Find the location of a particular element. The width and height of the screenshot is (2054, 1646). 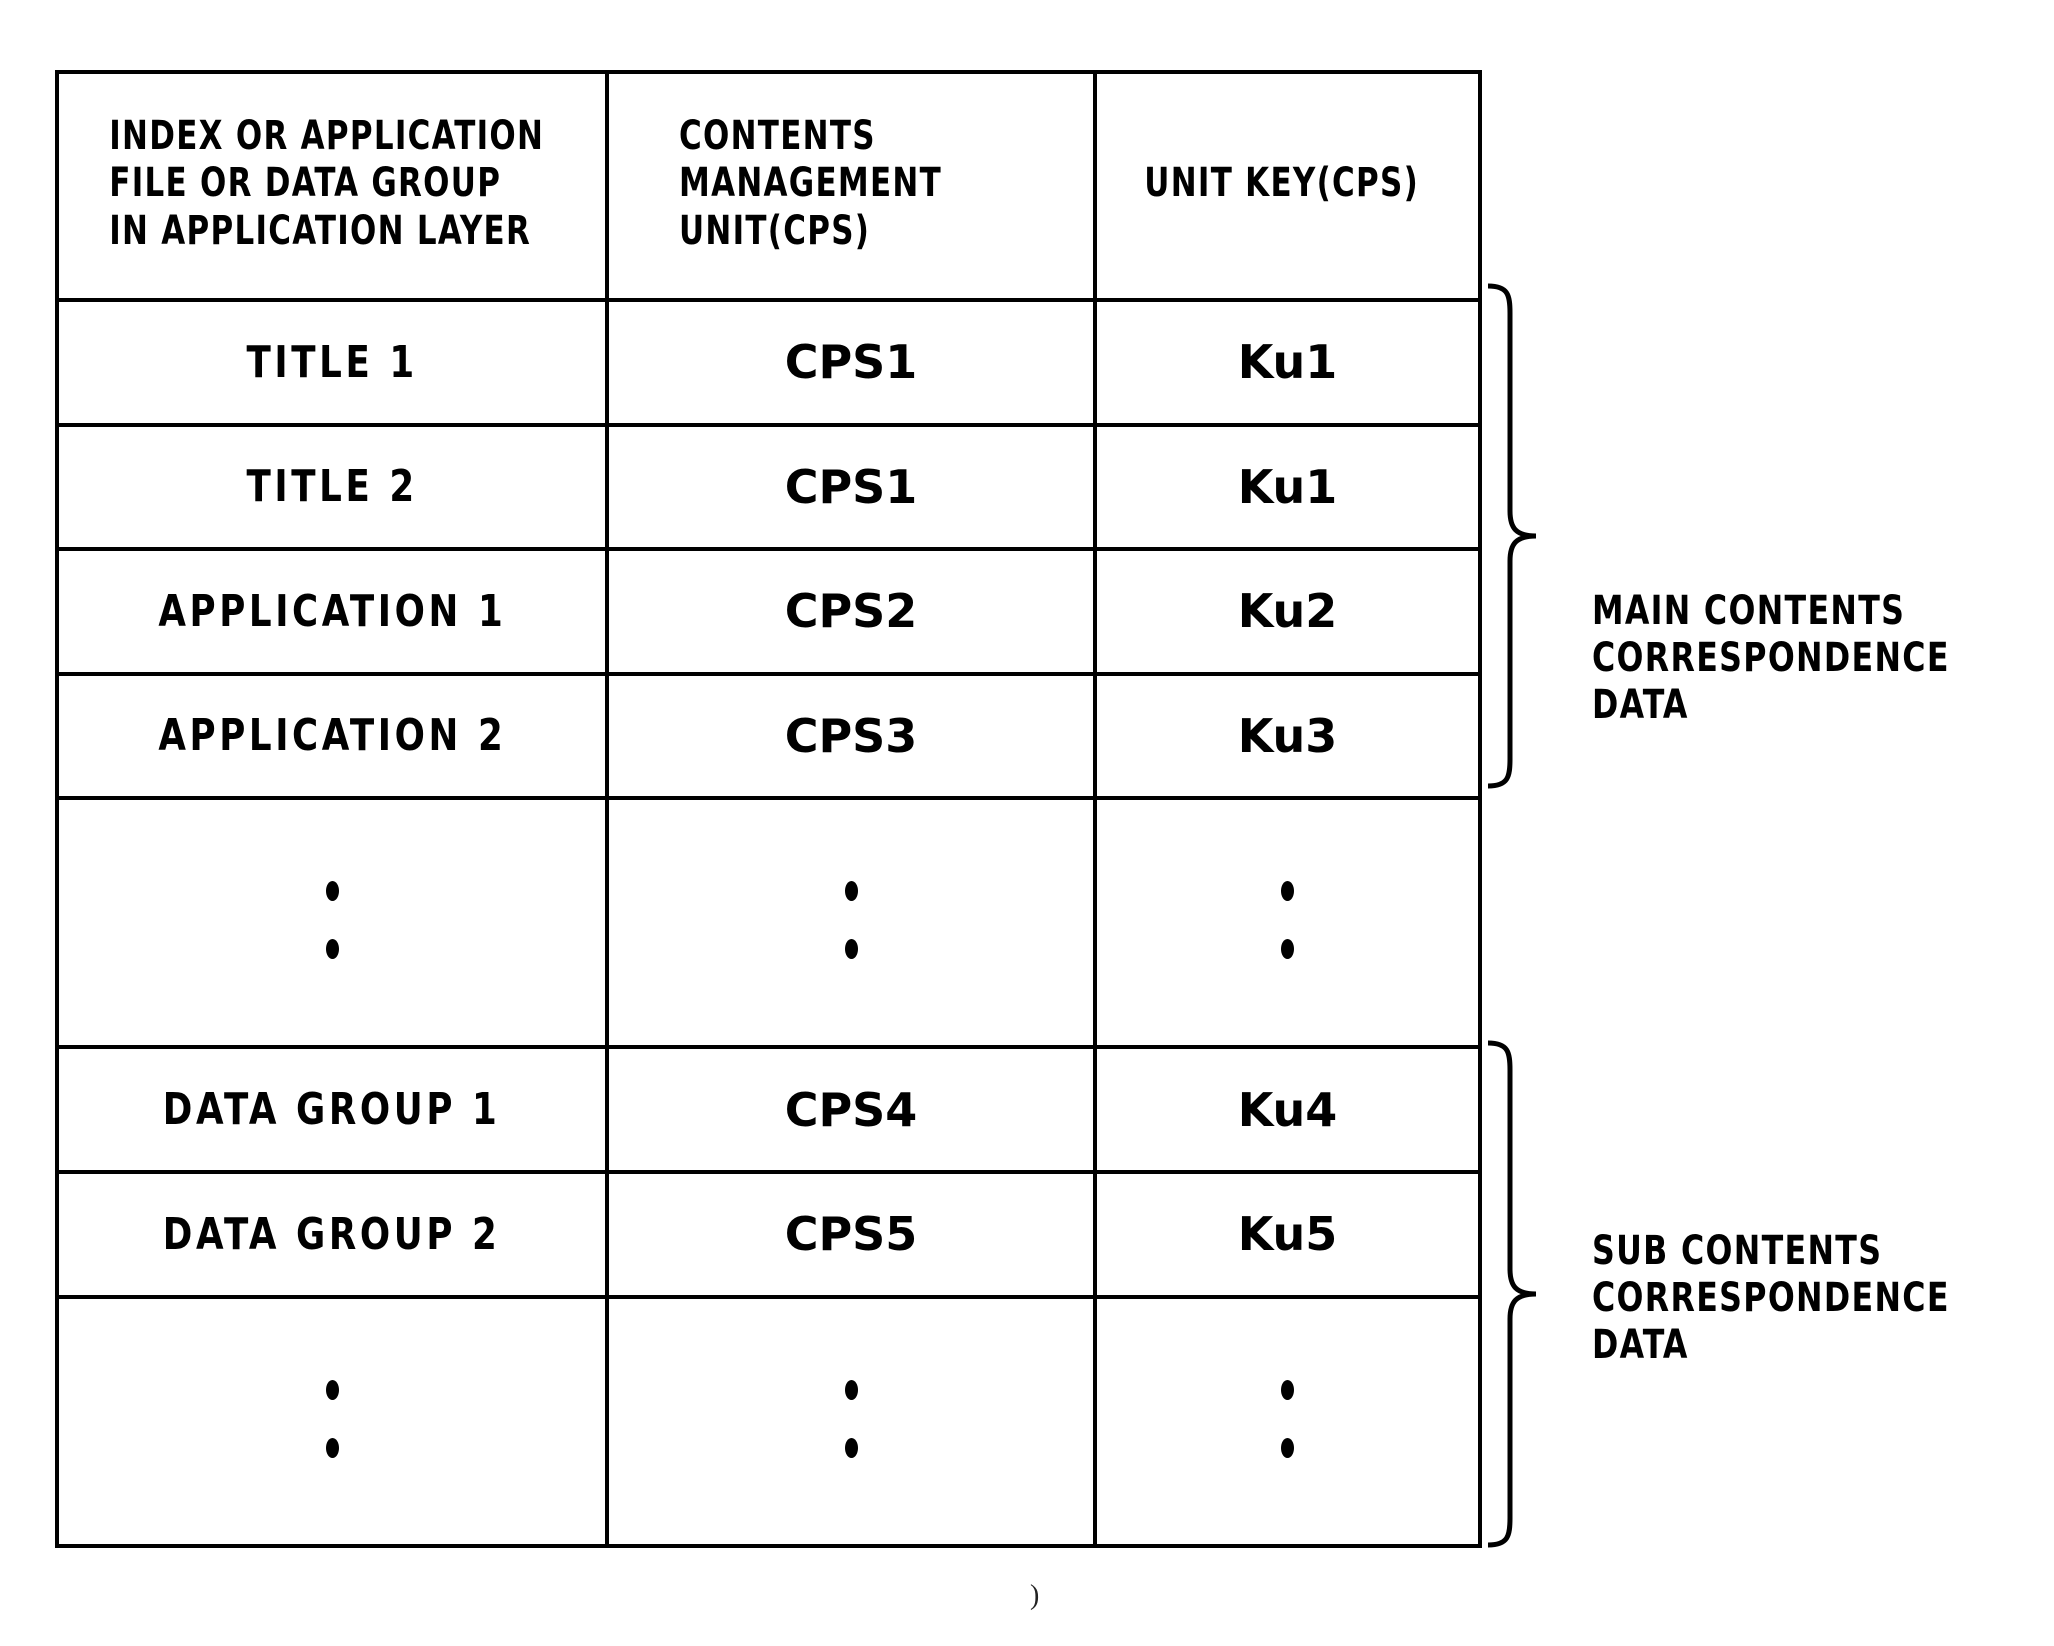

table-row: TITLE 1 CPS1 Ku1 is located at coordinates (768, 362).